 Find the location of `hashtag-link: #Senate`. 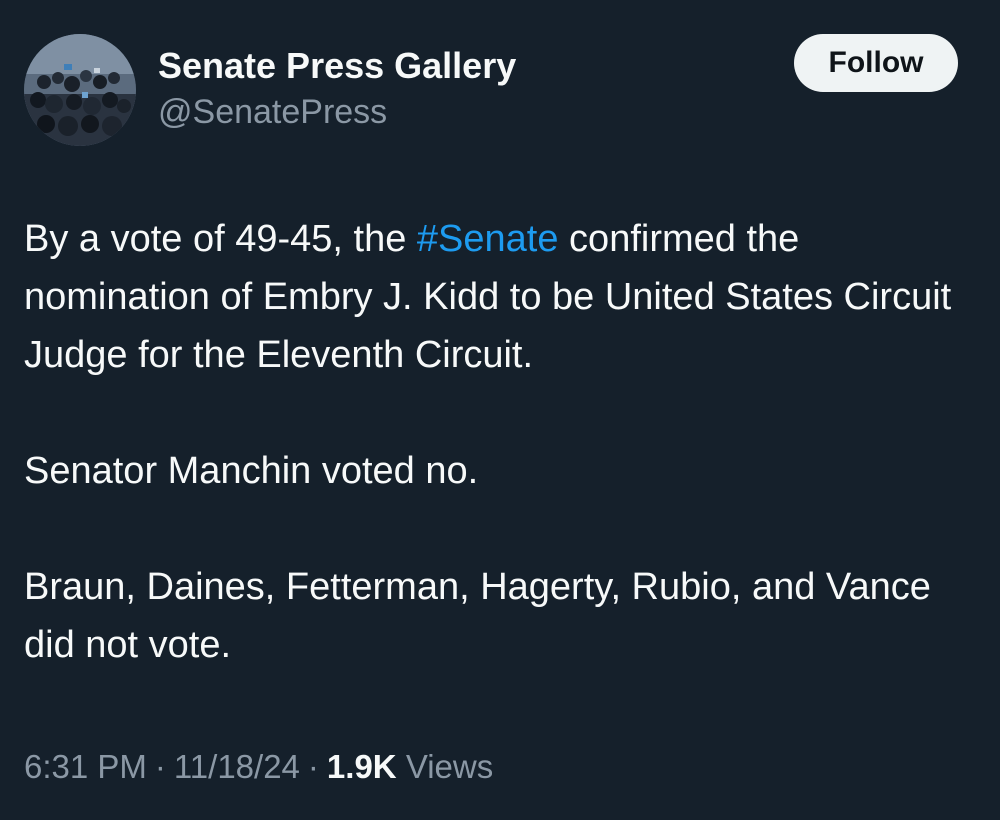

hashtag-link: #Senate is located at coordinates (488, 239).